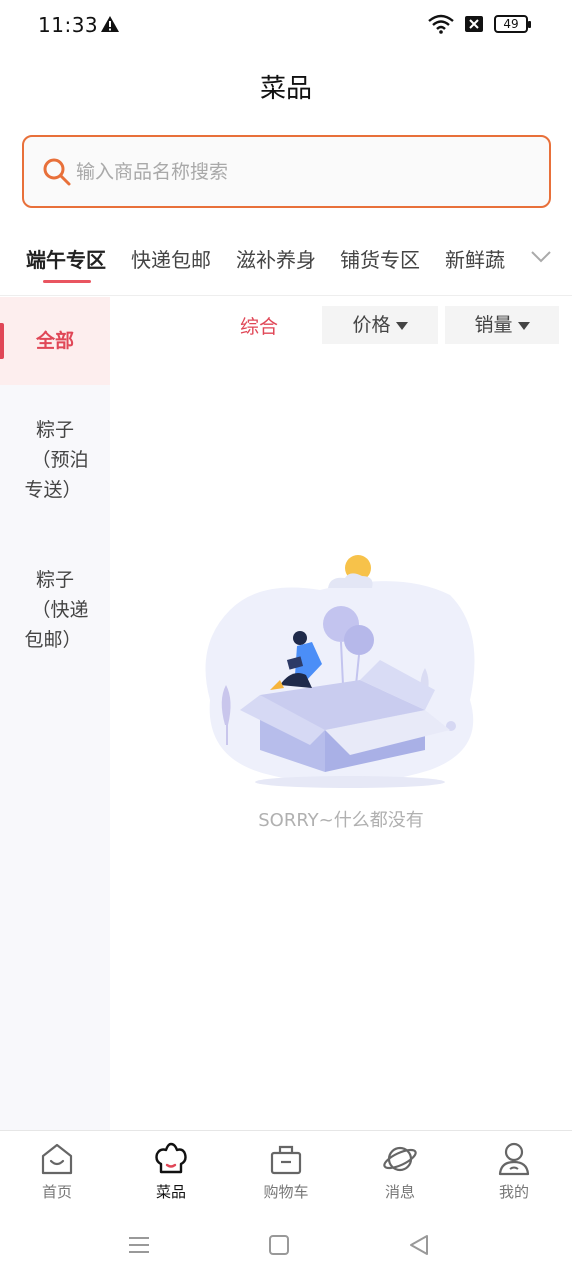 Image resolution: width=572 pixels, height=1280 pixels. I want to click on tab-stocking: 铺货专区, so click(380, 258).